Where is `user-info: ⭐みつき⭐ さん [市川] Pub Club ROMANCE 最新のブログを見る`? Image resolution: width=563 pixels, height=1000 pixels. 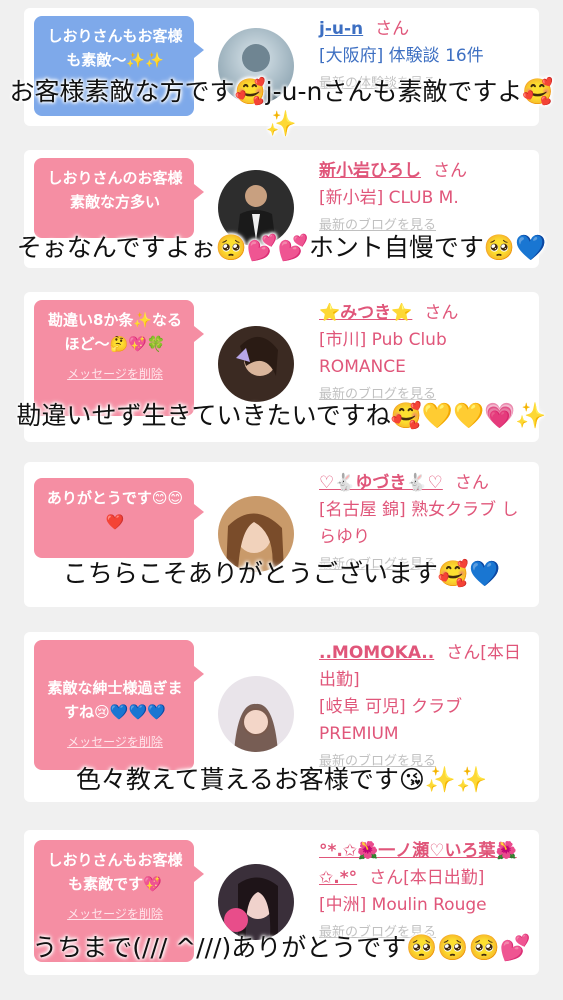
user-info: ⭐みつき⭐ さん [市川] Pub Club ROMANCE 最新のブログを見る is located at coordinates (426, 354).